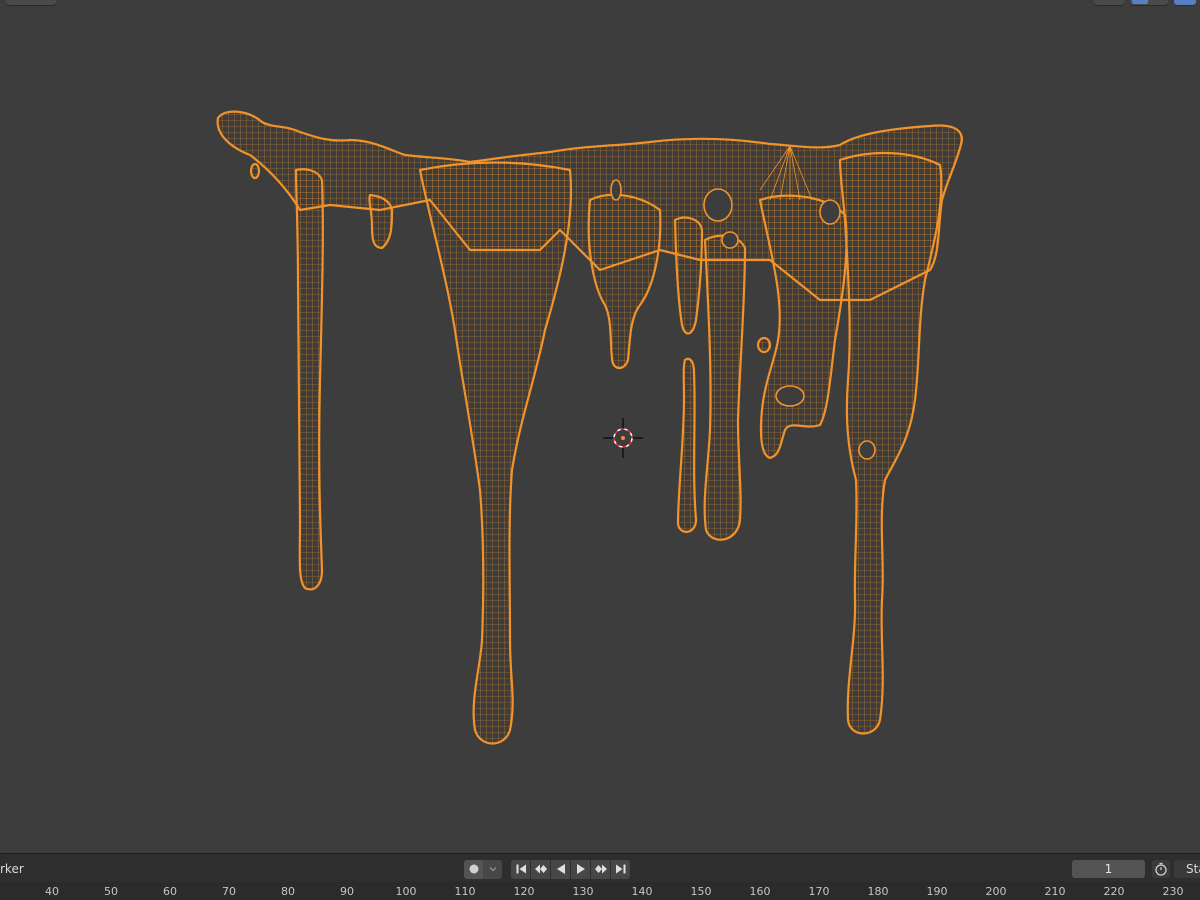 Image resolution: width=1200 pixels, height=900 pixels. I want to click on 3d-cursor-icon, so click(623, 438).